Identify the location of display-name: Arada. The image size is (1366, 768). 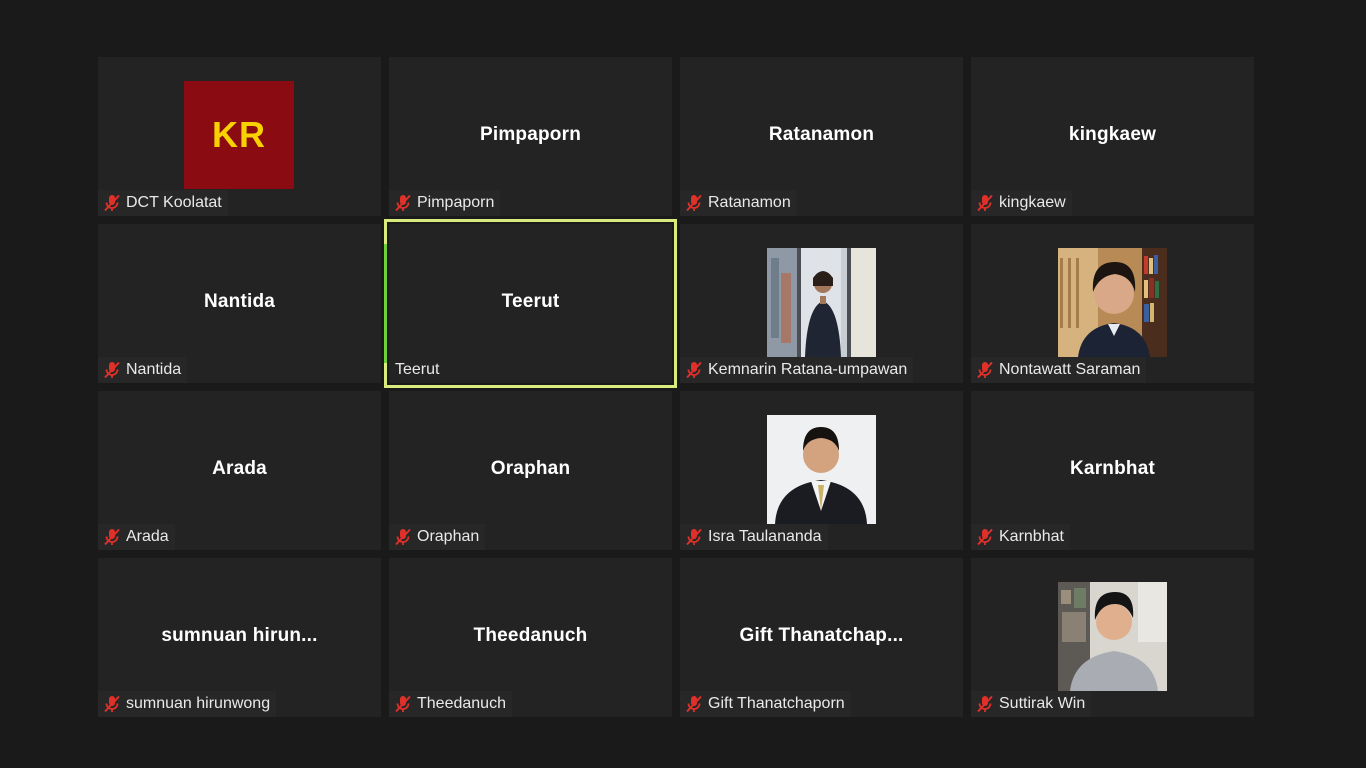
(239, 468).